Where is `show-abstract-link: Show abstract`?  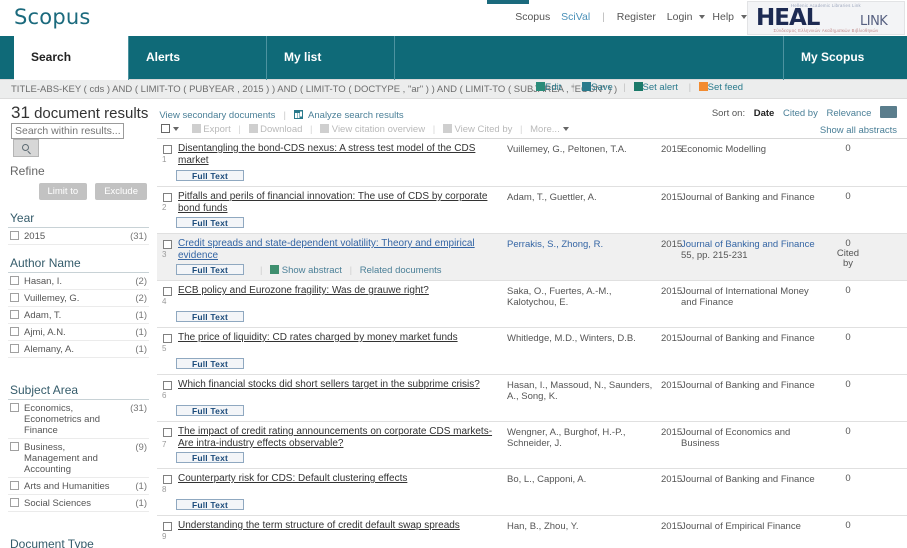
show-abstract-link: Show abstract is located at coordinates (312, 270).